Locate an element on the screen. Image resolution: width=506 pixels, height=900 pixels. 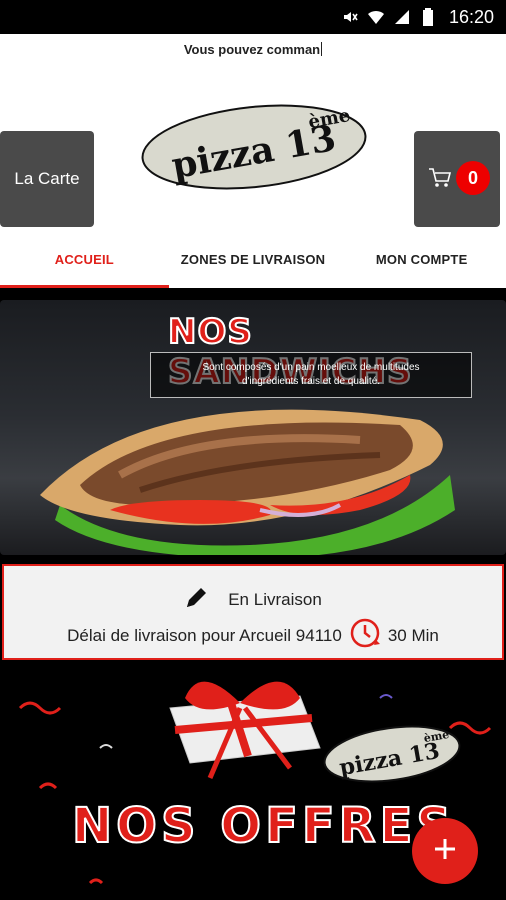
delivery-mode: En Livraison is located at coordinates (275, 599).